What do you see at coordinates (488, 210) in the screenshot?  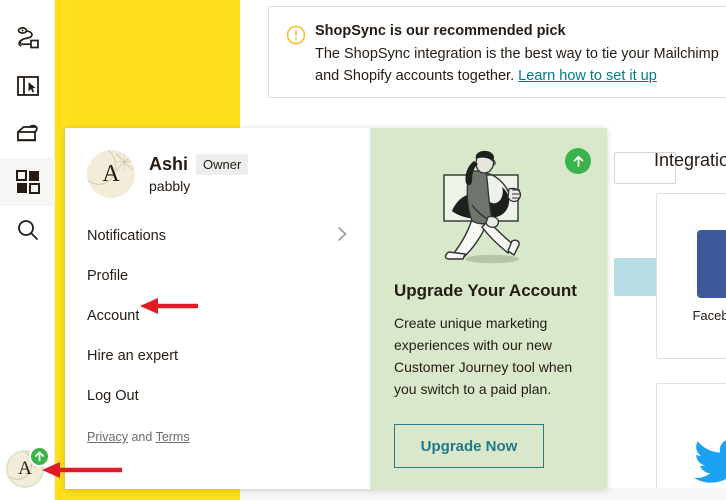 I see `person-carrying-screen-illustration` at bounding box center [488, 210].